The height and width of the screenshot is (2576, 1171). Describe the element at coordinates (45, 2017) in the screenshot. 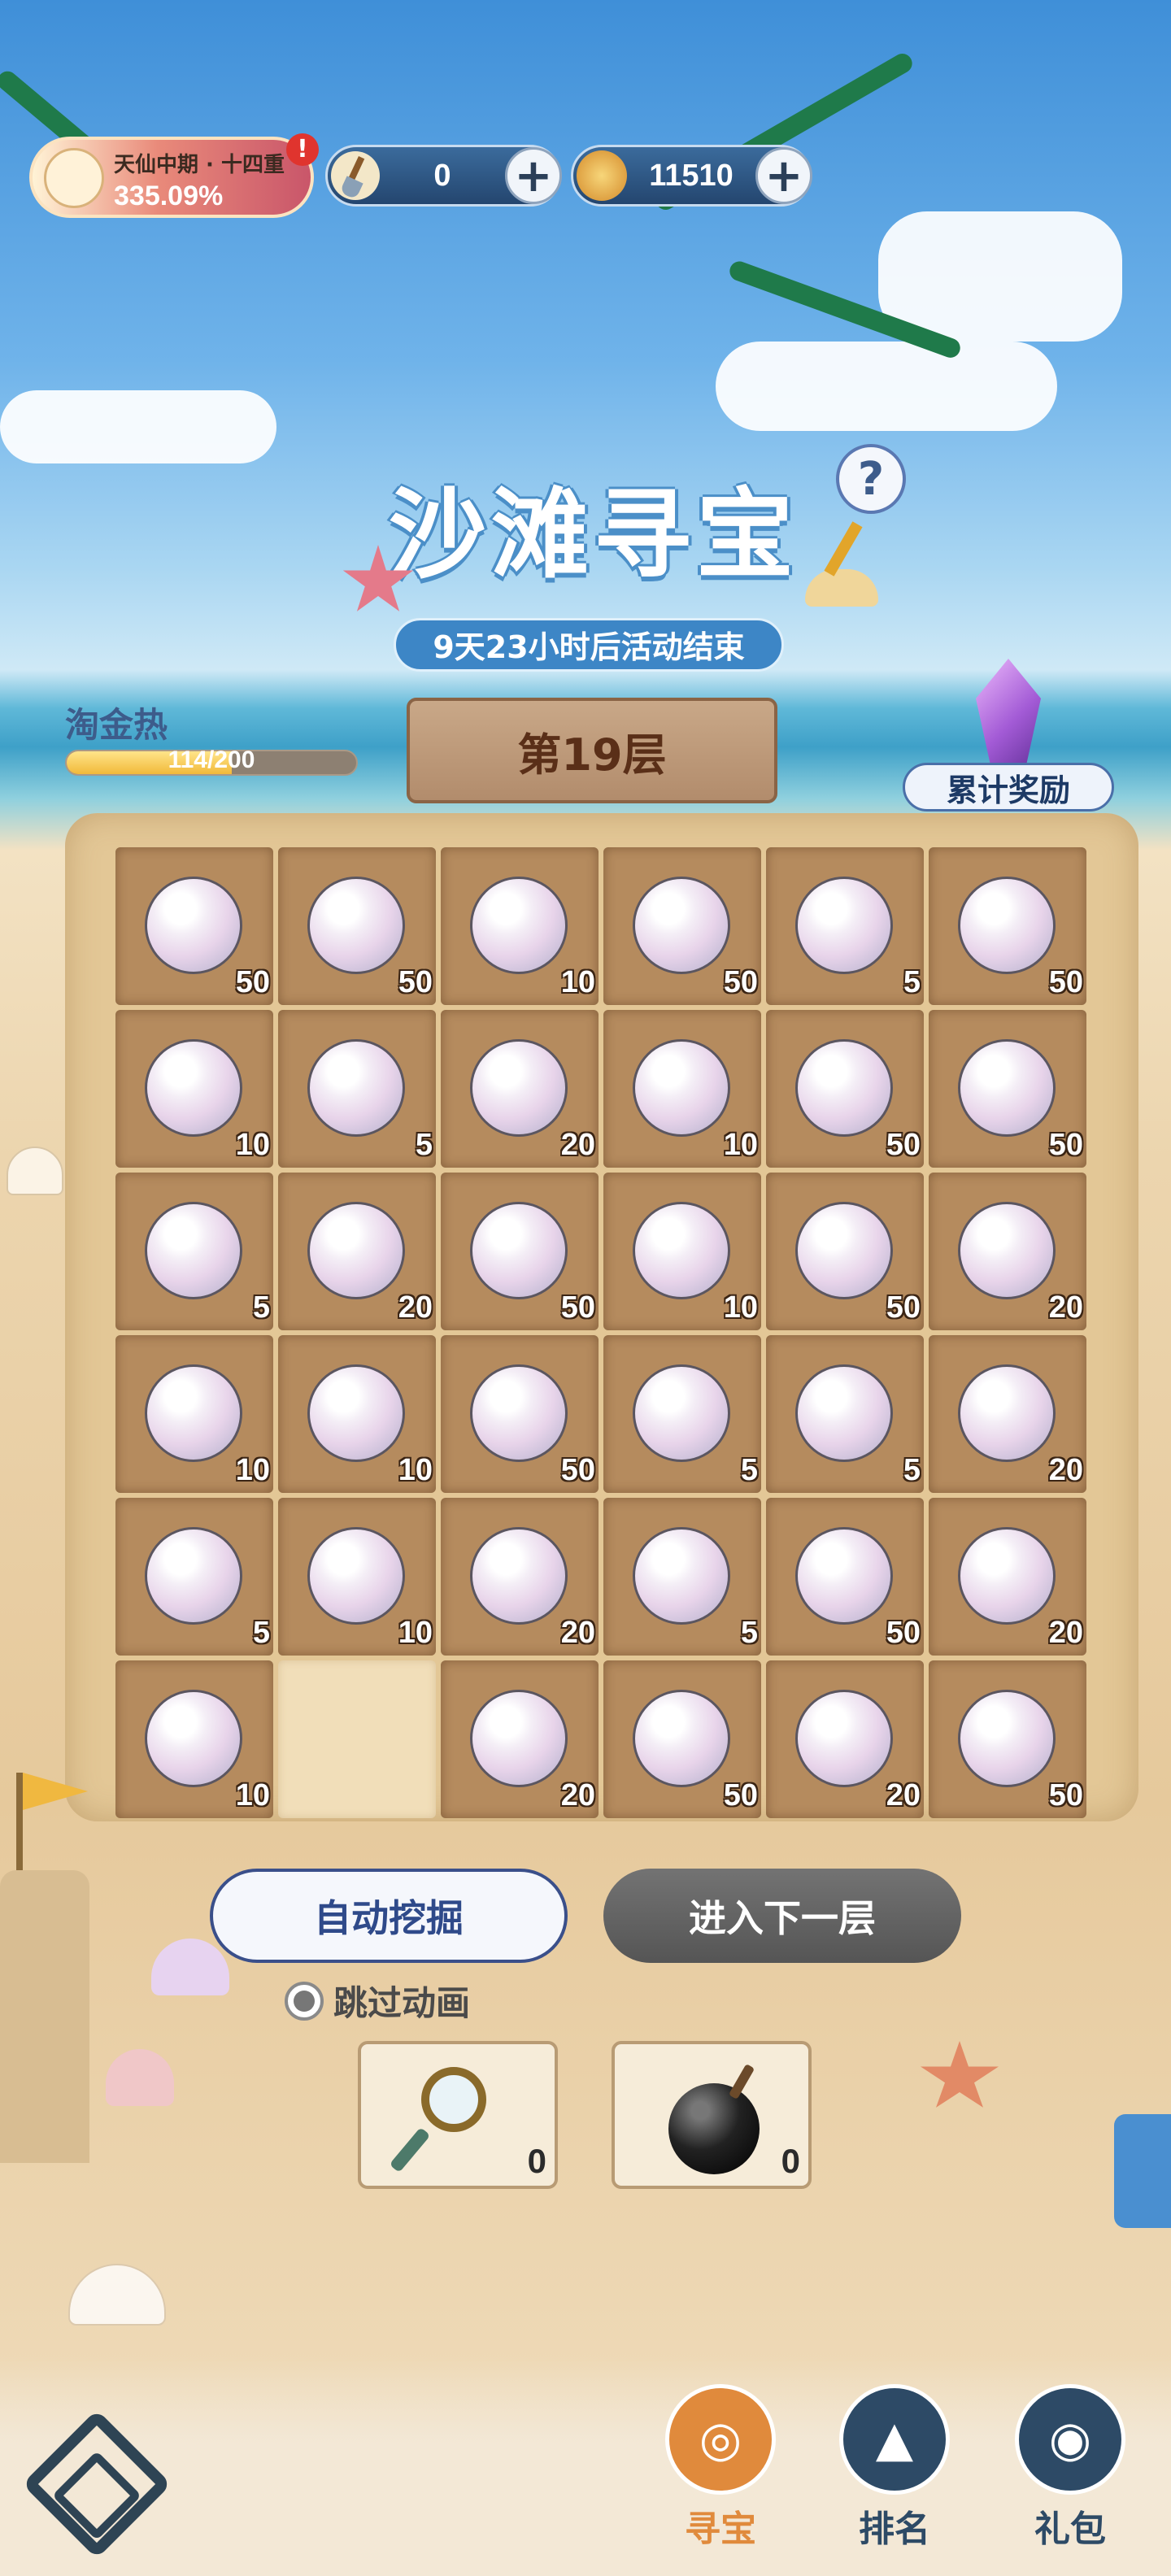

I see `sandcastle-decoration` at that location.